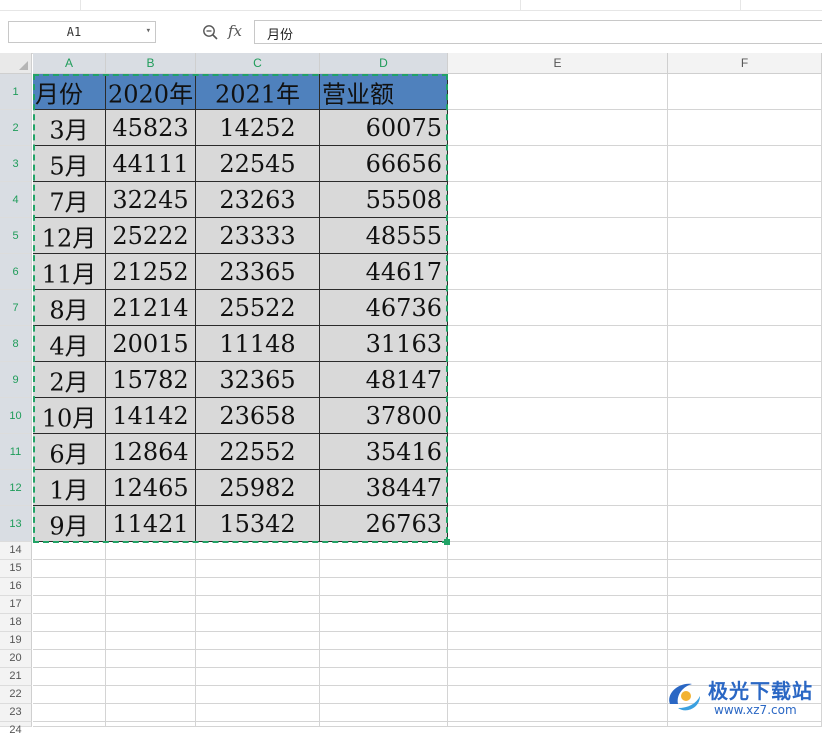 The height and width of the screenshot is (739, 822). Describe the element at coordinates (151, 128) in the screenshot. I see `cell-b2: 45823` at that location.